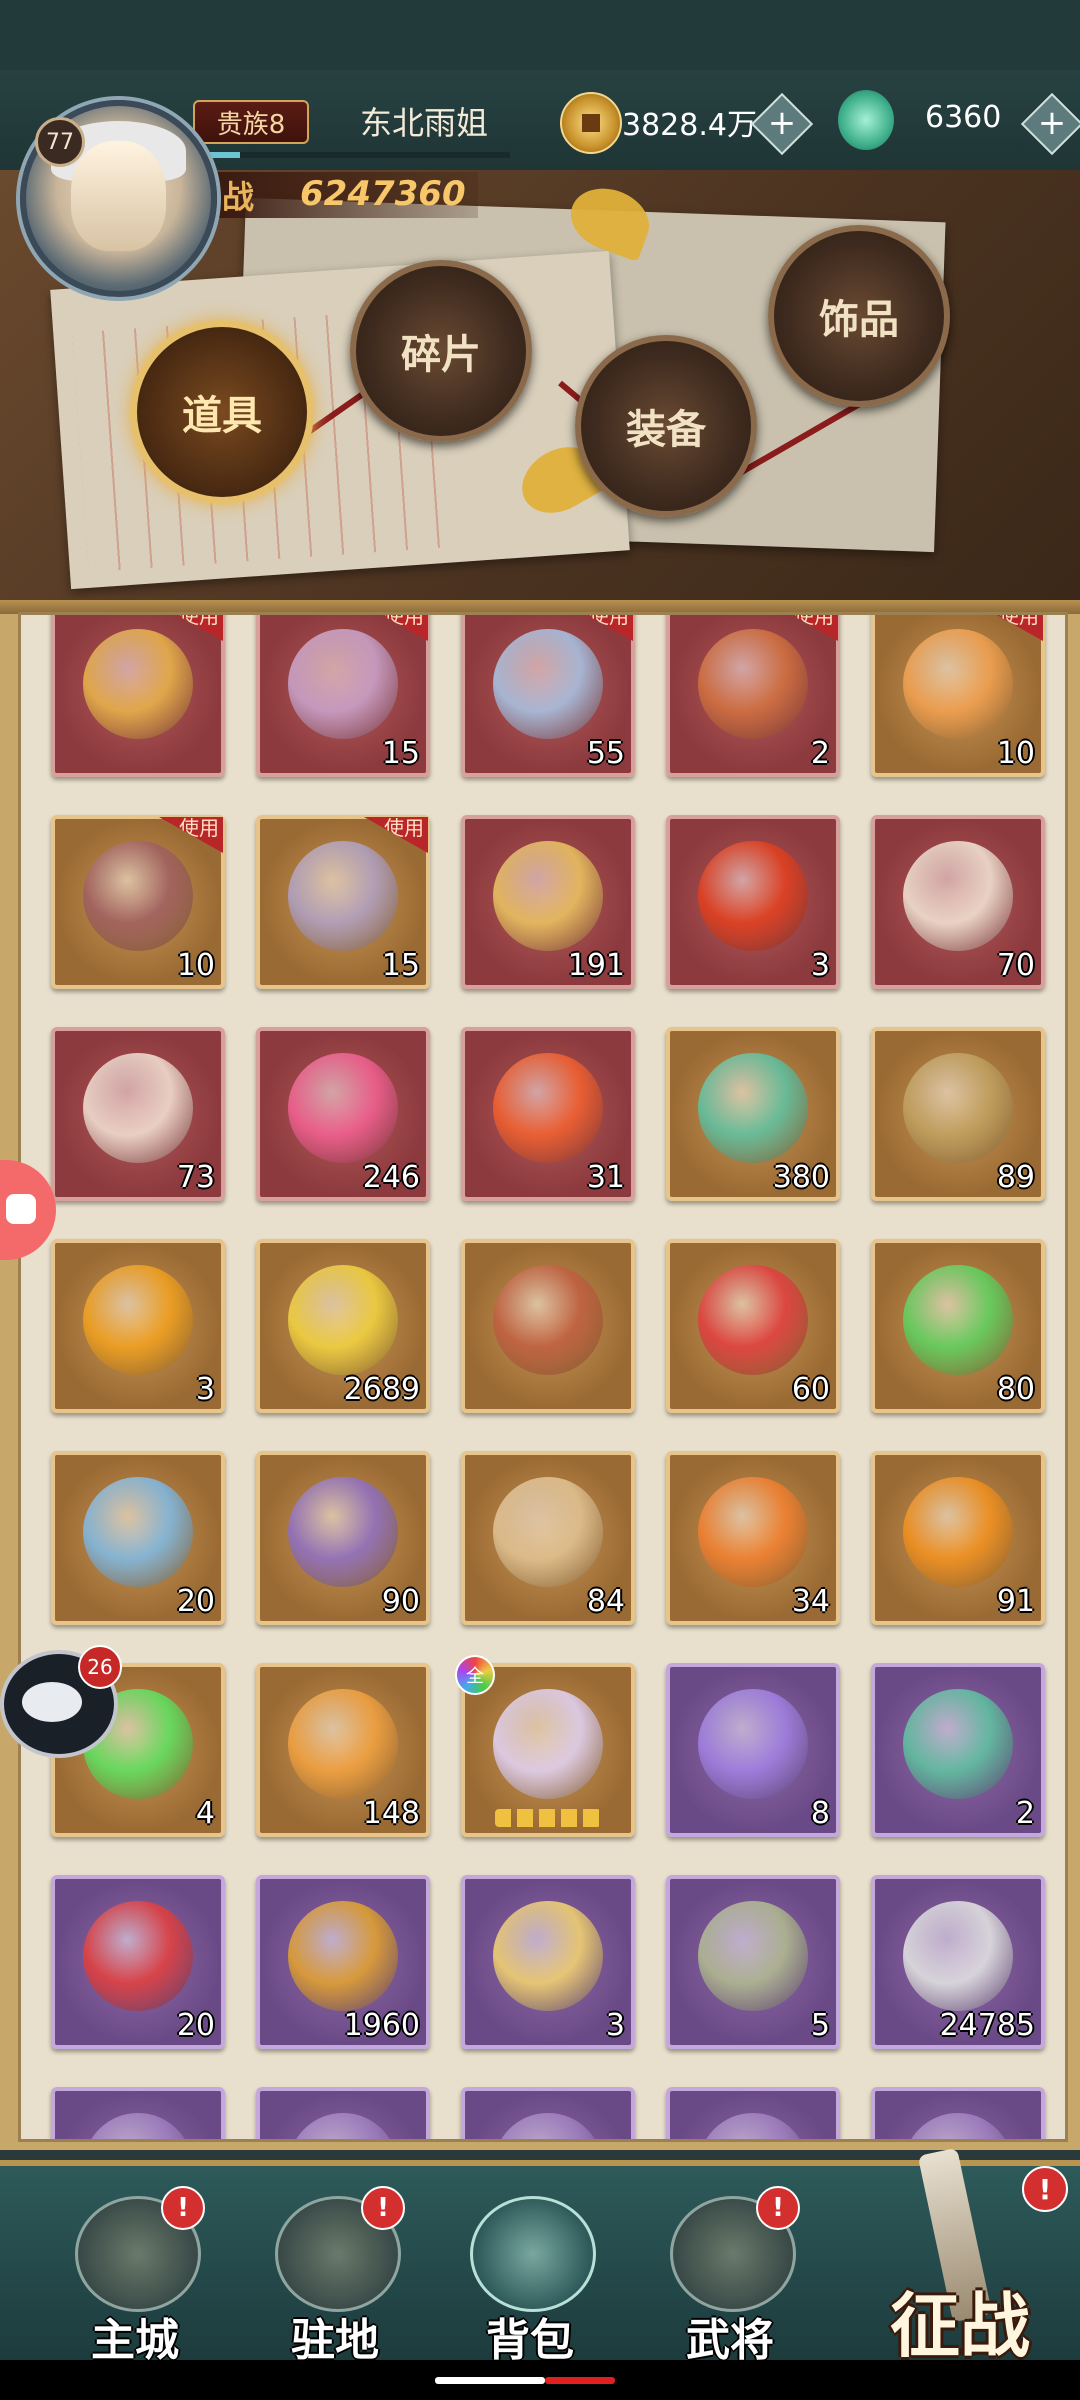 The width and height of the screenshot is (1080, 2400). What do you see at coordinates (963, 117) in the screenshot?
I see `jade-amount: 6360` at bounding box center [963, 117].